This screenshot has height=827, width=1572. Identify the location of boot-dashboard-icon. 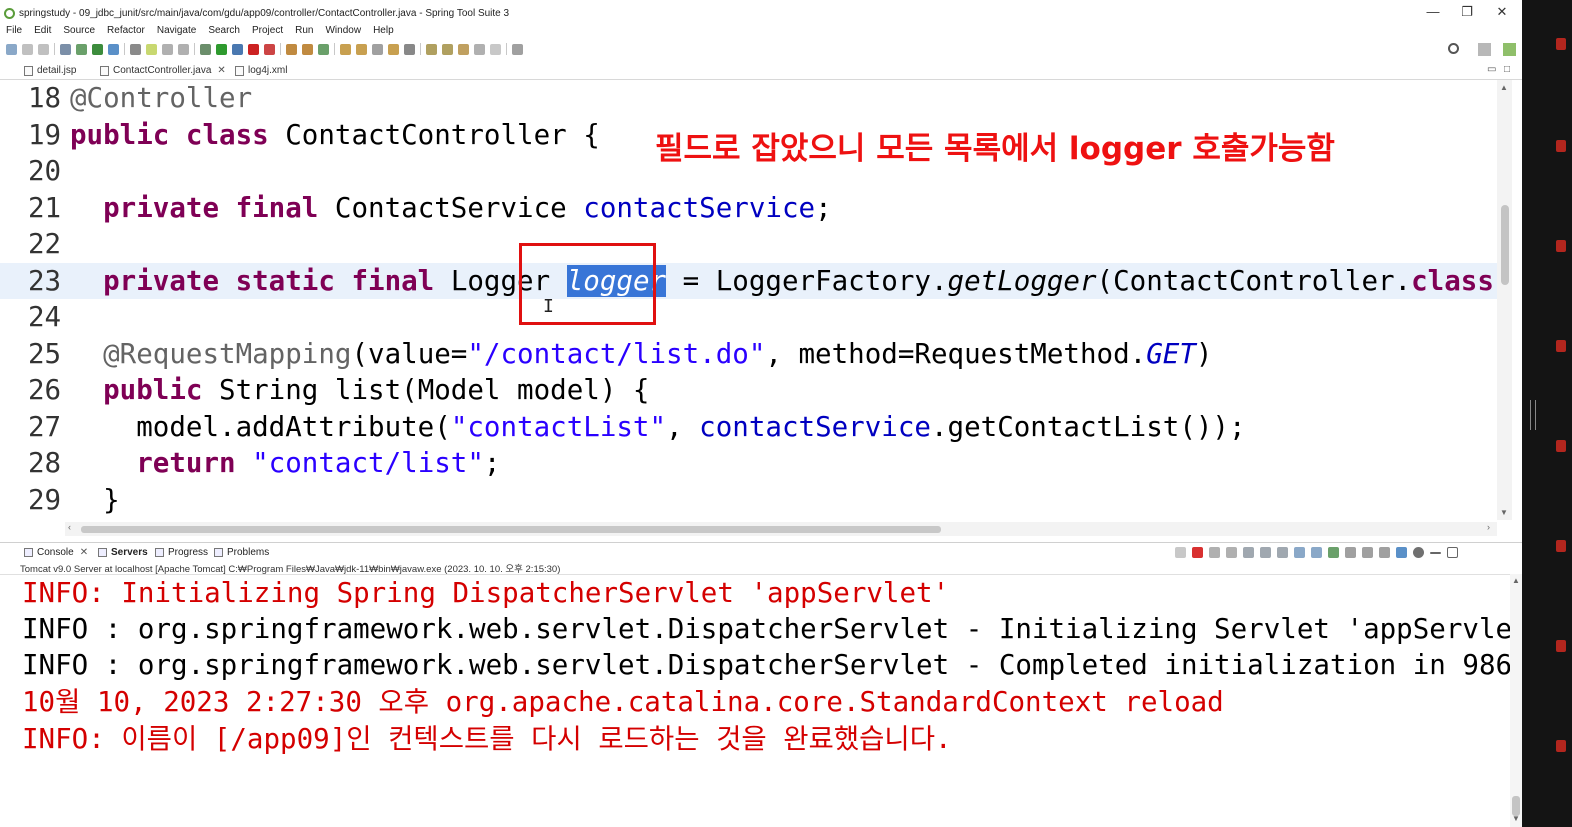
(113, 49).